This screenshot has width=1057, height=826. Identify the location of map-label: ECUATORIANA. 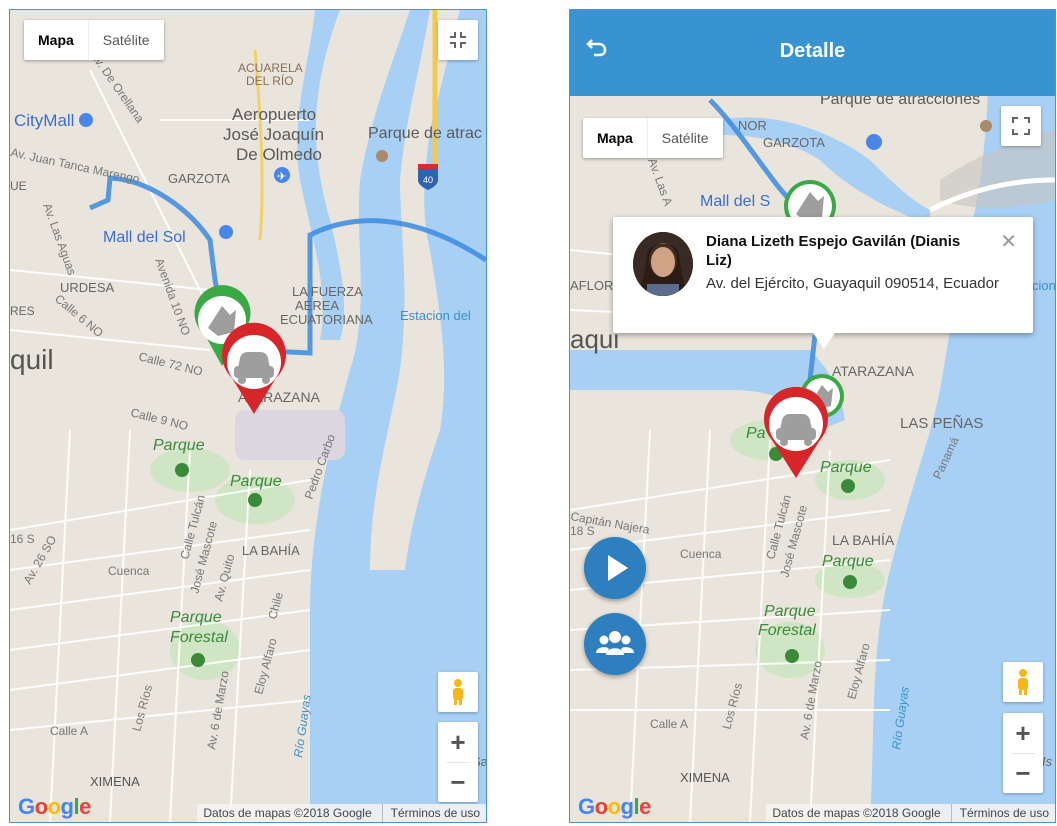
(326, 319).